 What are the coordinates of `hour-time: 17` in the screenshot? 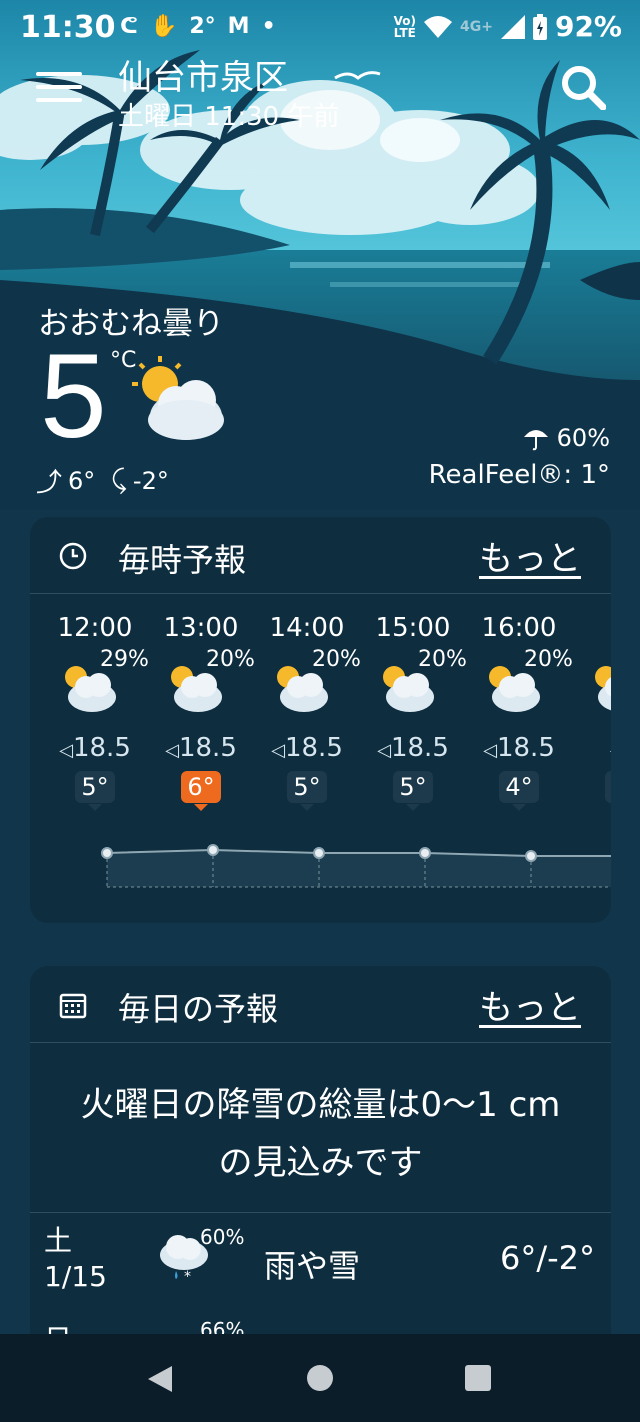 It's located at (591, 628).